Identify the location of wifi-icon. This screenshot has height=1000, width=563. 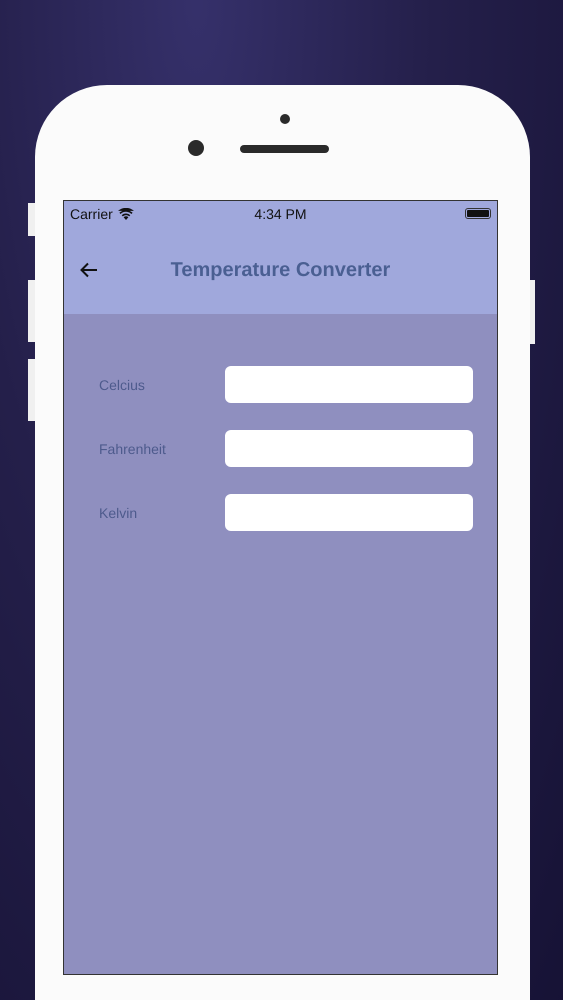
(126, 214).